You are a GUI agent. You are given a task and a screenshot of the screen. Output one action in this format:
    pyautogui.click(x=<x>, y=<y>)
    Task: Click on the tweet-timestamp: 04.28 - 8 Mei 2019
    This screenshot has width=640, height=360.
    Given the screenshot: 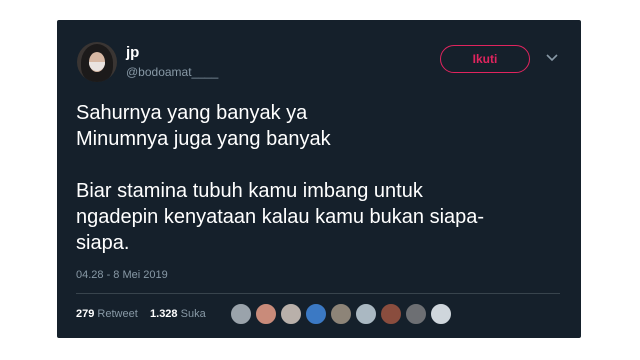 What is the action you would take?
    pyautogui.click(x=122, y=275)
    